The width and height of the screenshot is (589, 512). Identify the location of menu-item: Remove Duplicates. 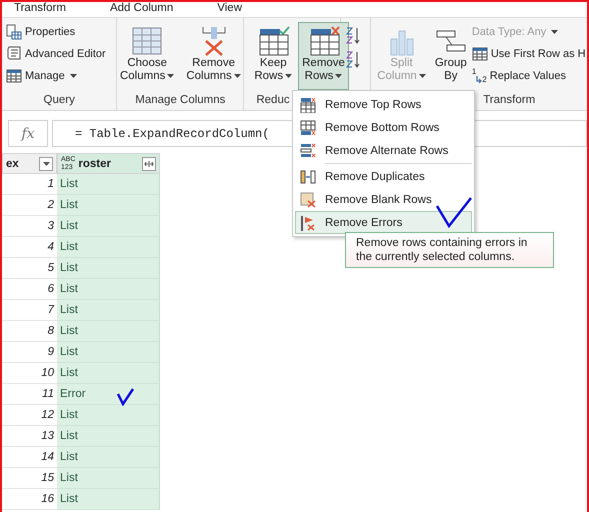
(383, 176).